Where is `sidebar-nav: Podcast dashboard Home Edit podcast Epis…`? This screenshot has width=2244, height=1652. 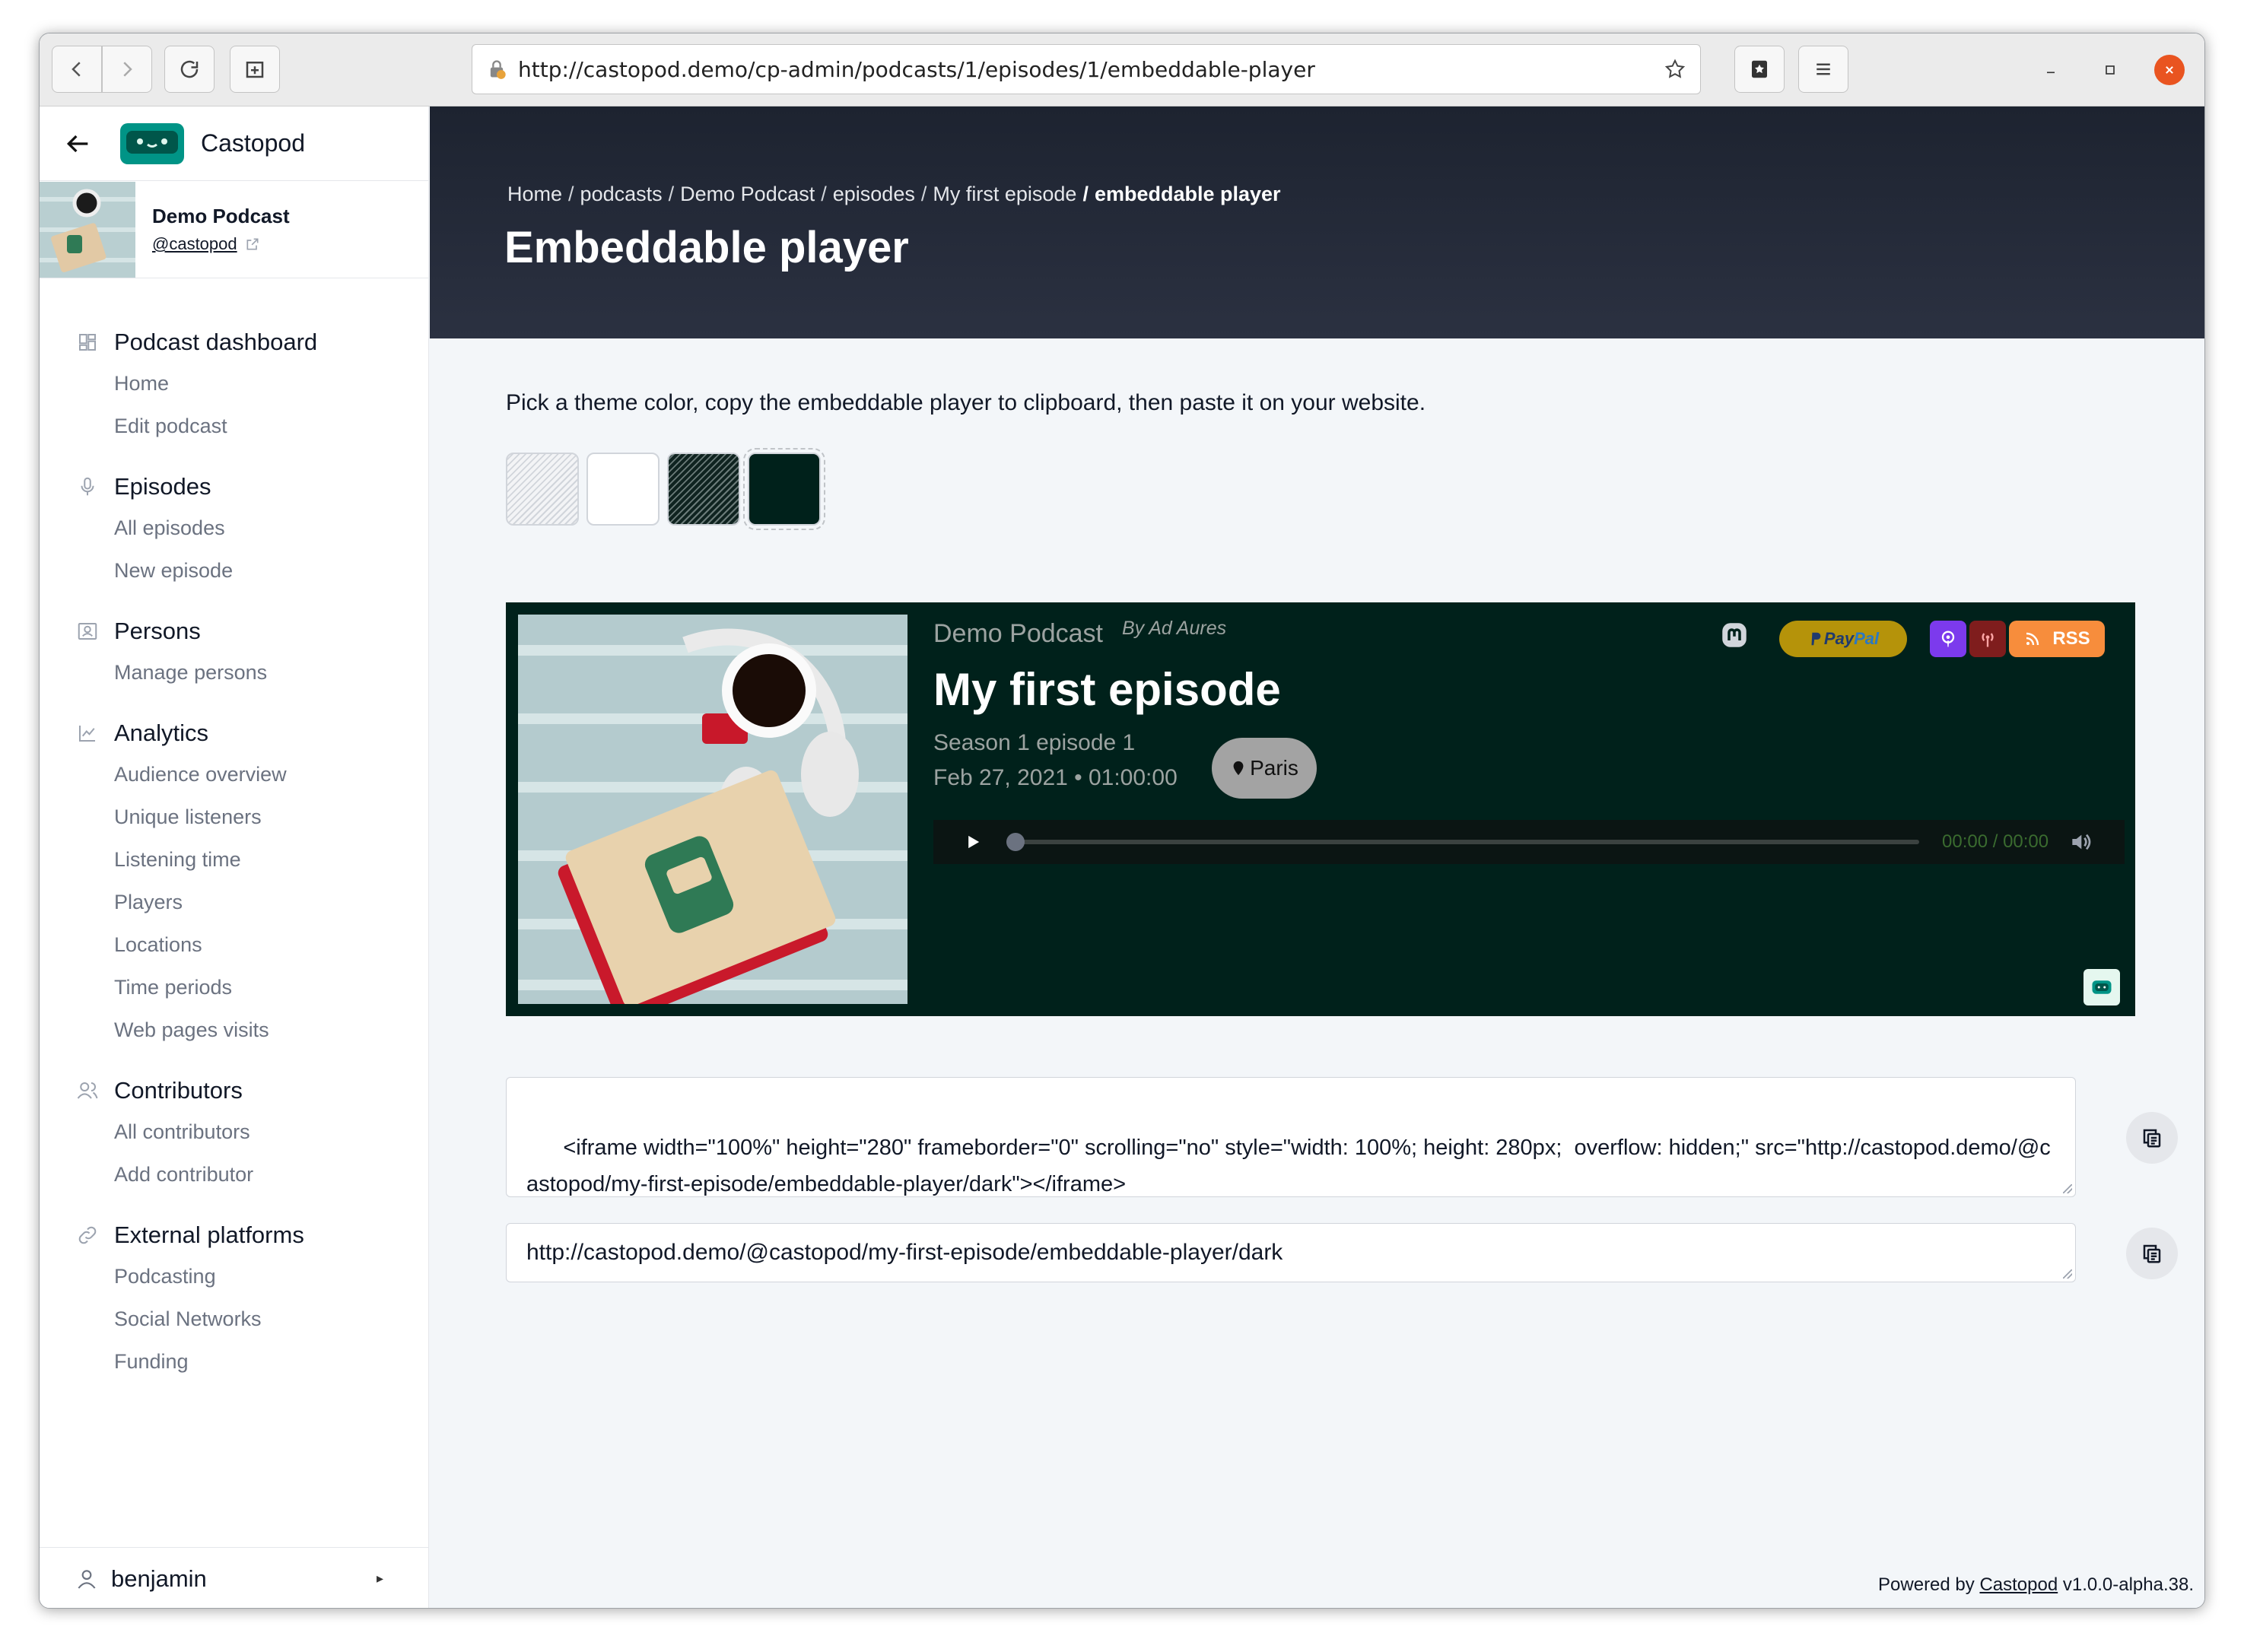 sidebar-nav: Podcast dashboard Home Edit podcast Epis… is located at coordinates (235, 862).